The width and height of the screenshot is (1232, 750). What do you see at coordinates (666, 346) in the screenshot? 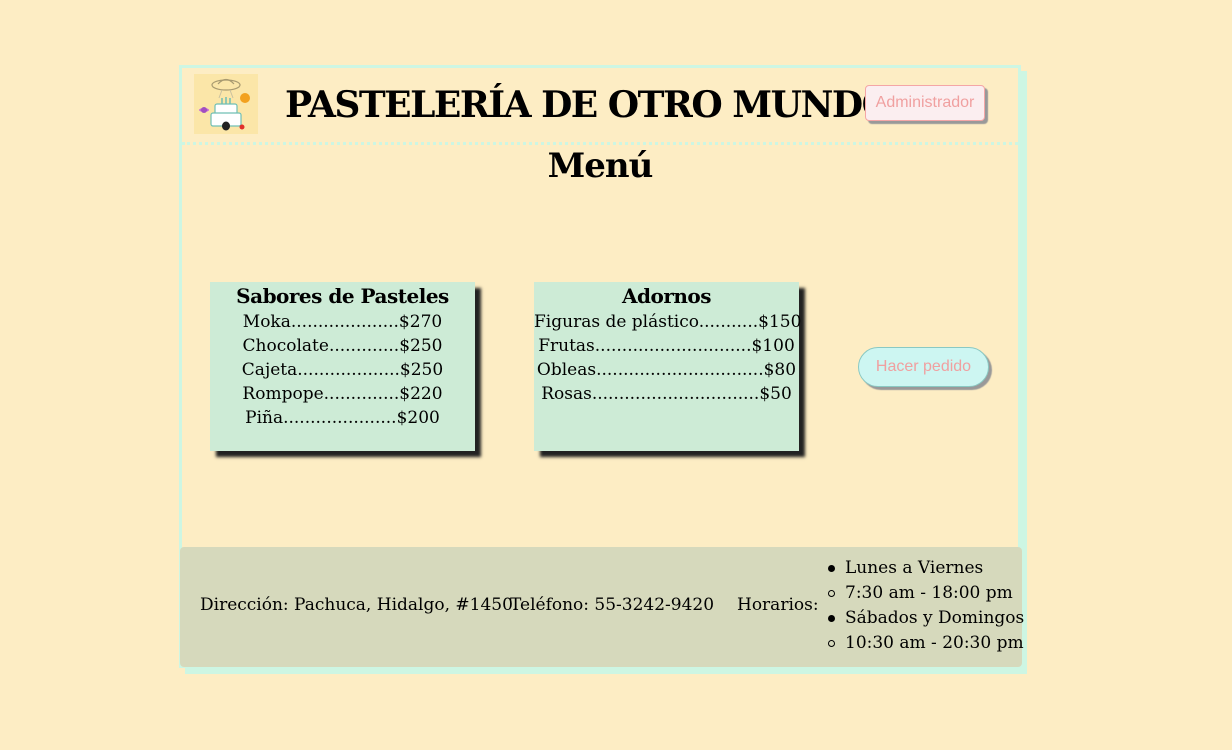
I see `list-item: Frutas.............................$100` at bounding box center [666, 346].